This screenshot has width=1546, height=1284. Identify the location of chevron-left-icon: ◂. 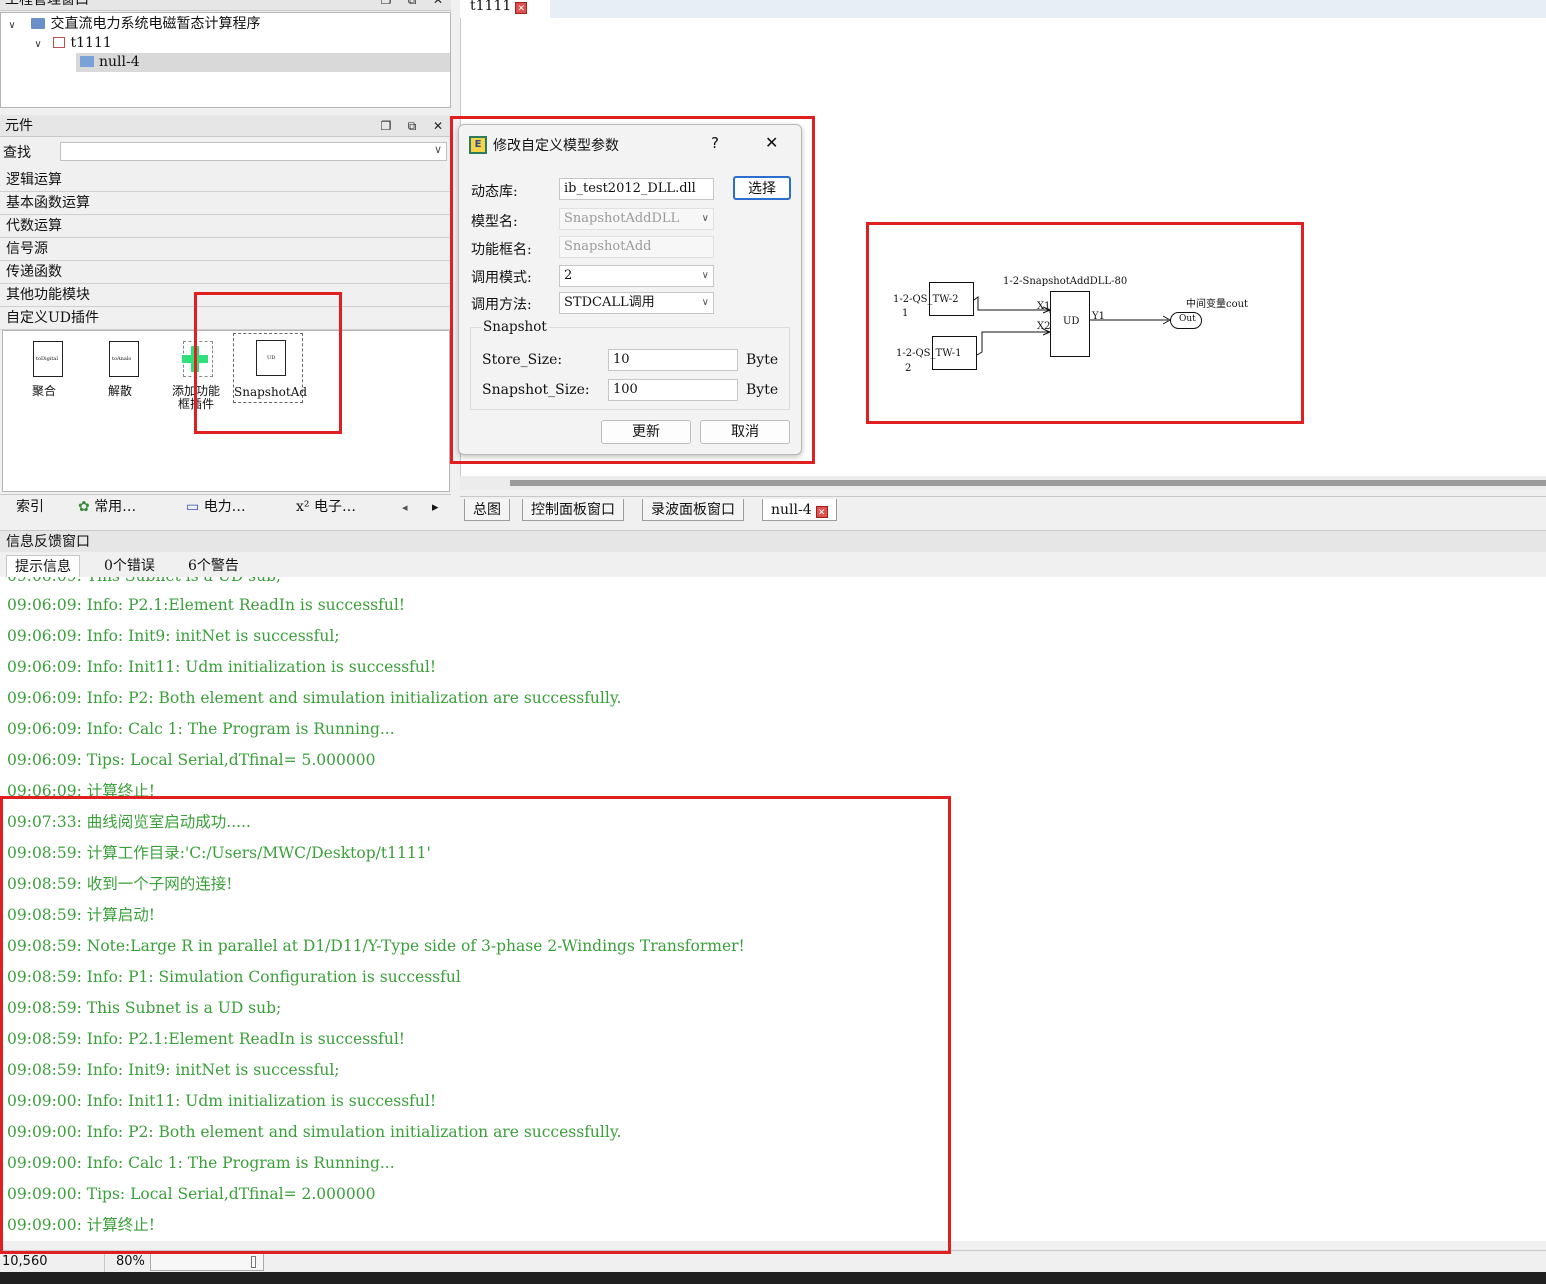
(405, 507).